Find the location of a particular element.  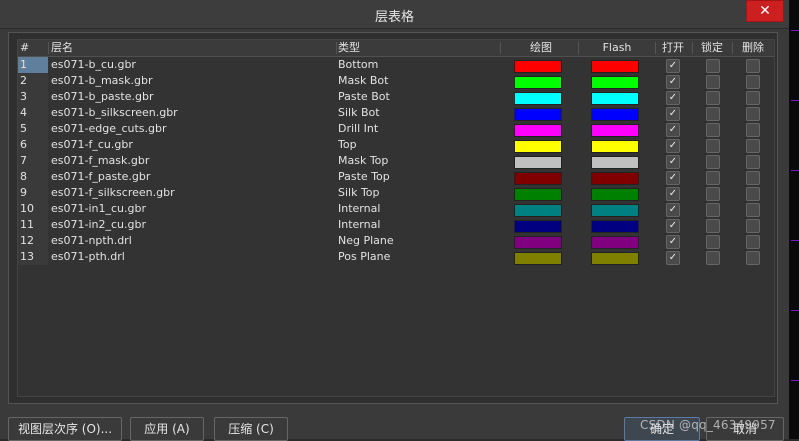

table-header: # 层名 类型 绘图 Flash 打开 锁定 删除 is located at coordinates (396, 48).